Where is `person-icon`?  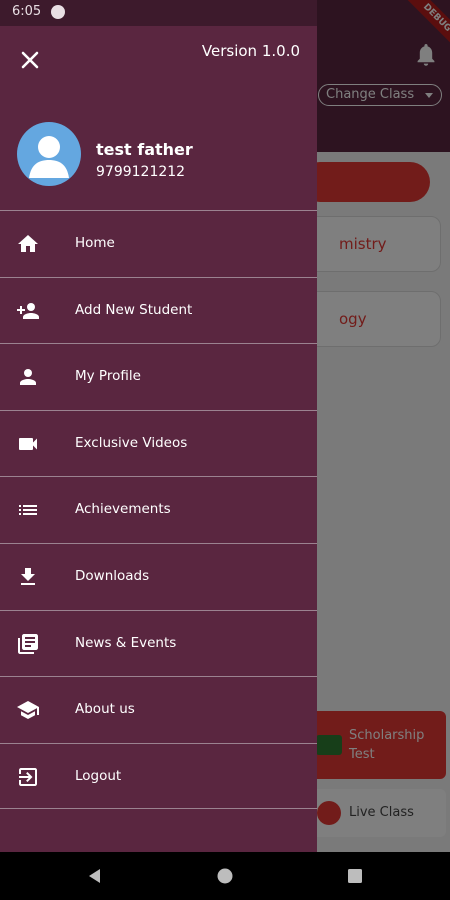 person-icon is located at coordinates (28, 377).